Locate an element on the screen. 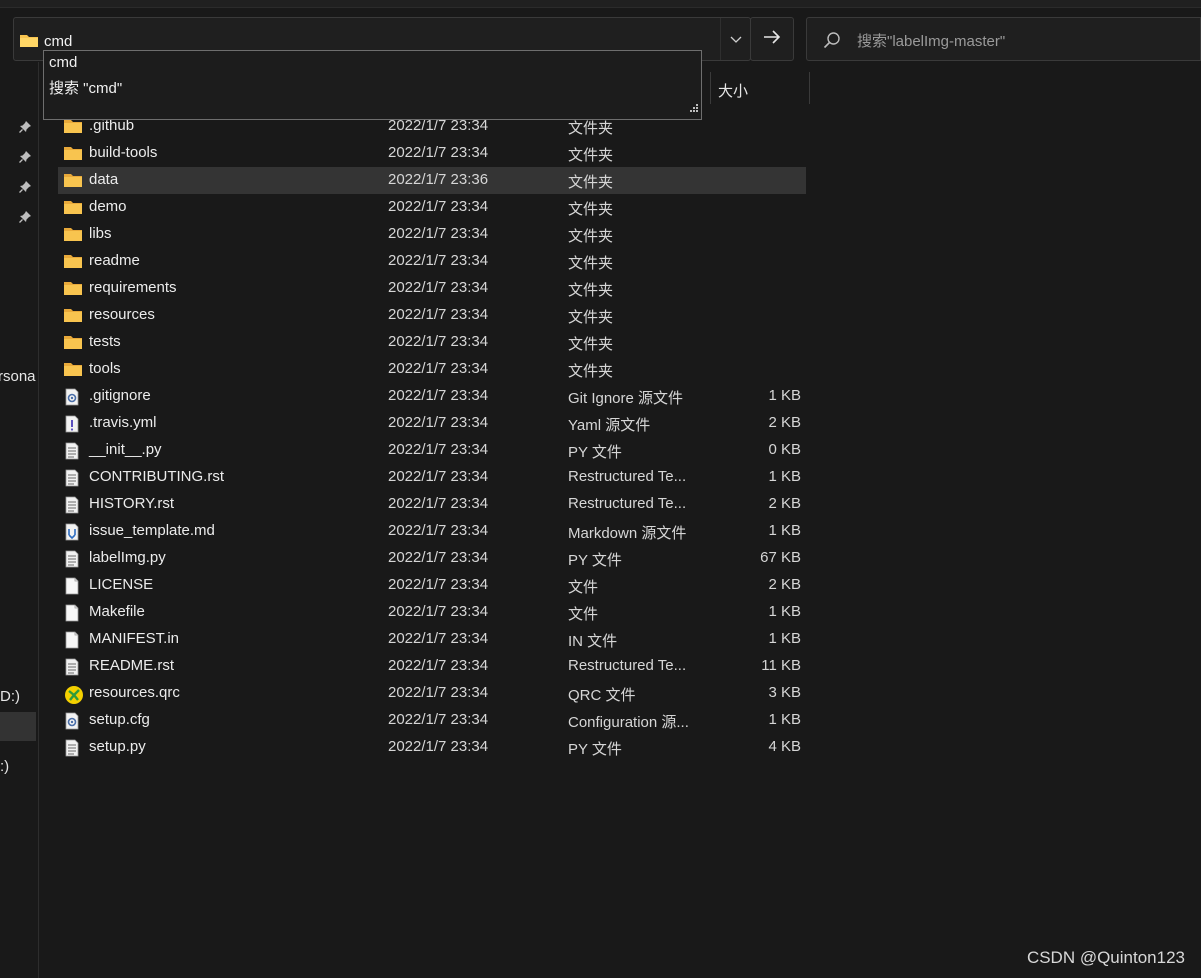 This screenshot has height=978, width=1201. file-name: setup.py is located at coordinates (117, 746).